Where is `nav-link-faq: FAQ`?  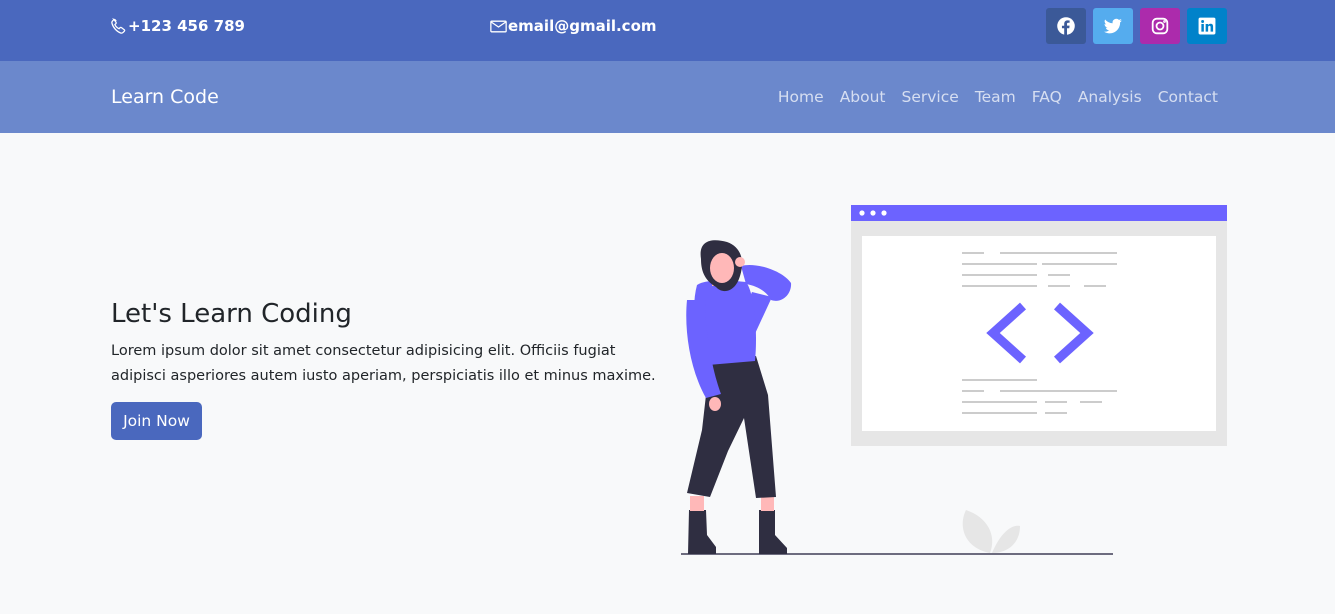
nav-link-faq: FAQ is located at coordinates (1047, 97).